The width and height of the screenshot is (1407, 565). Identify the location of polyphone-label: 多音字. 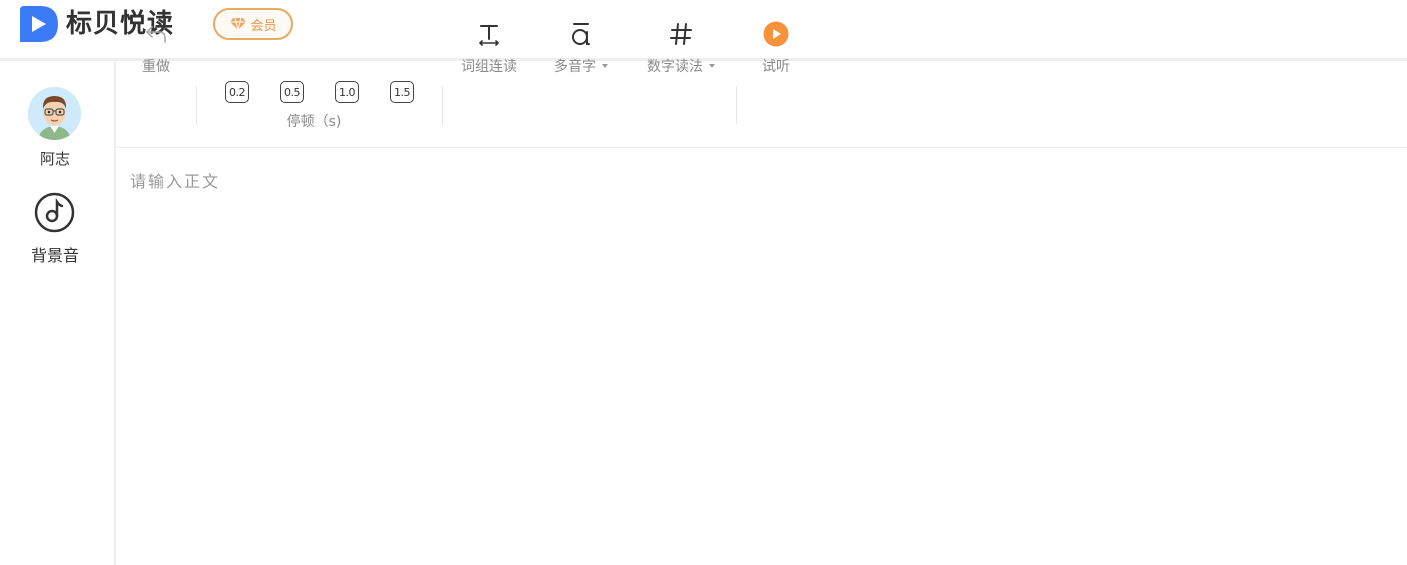
(575, 67).